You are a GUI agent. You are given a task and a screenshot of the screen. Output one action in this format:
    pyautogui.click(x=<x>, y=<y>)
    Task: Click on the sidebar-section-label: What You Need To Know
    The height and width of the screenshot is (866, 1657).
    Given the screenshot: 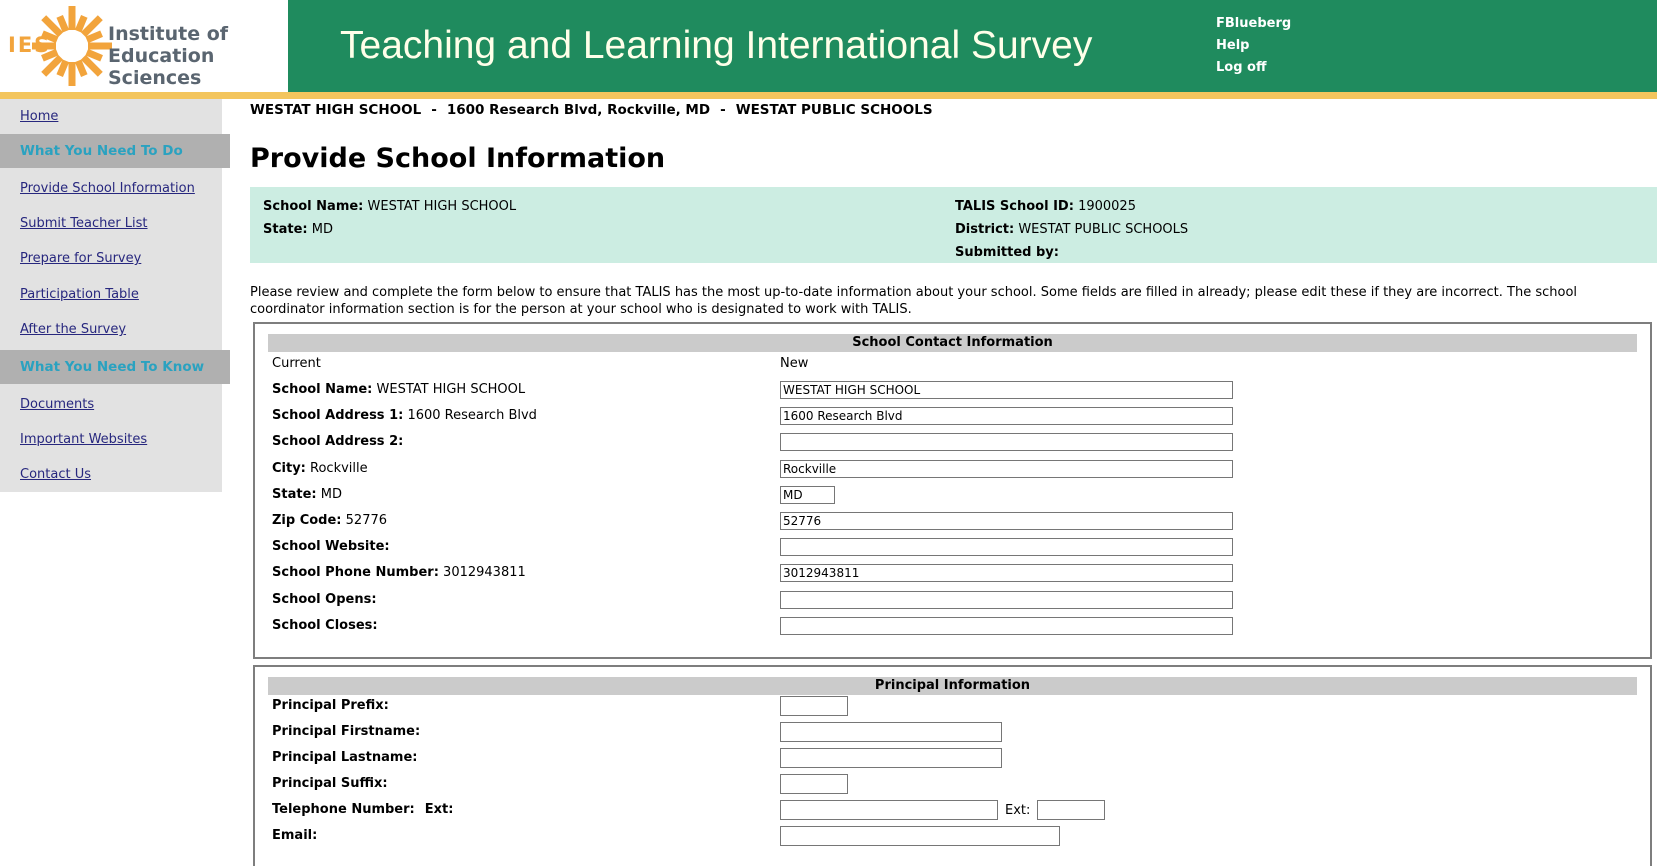 What is the action you would take?
    pyautogui.click(x=112, y=367)
    